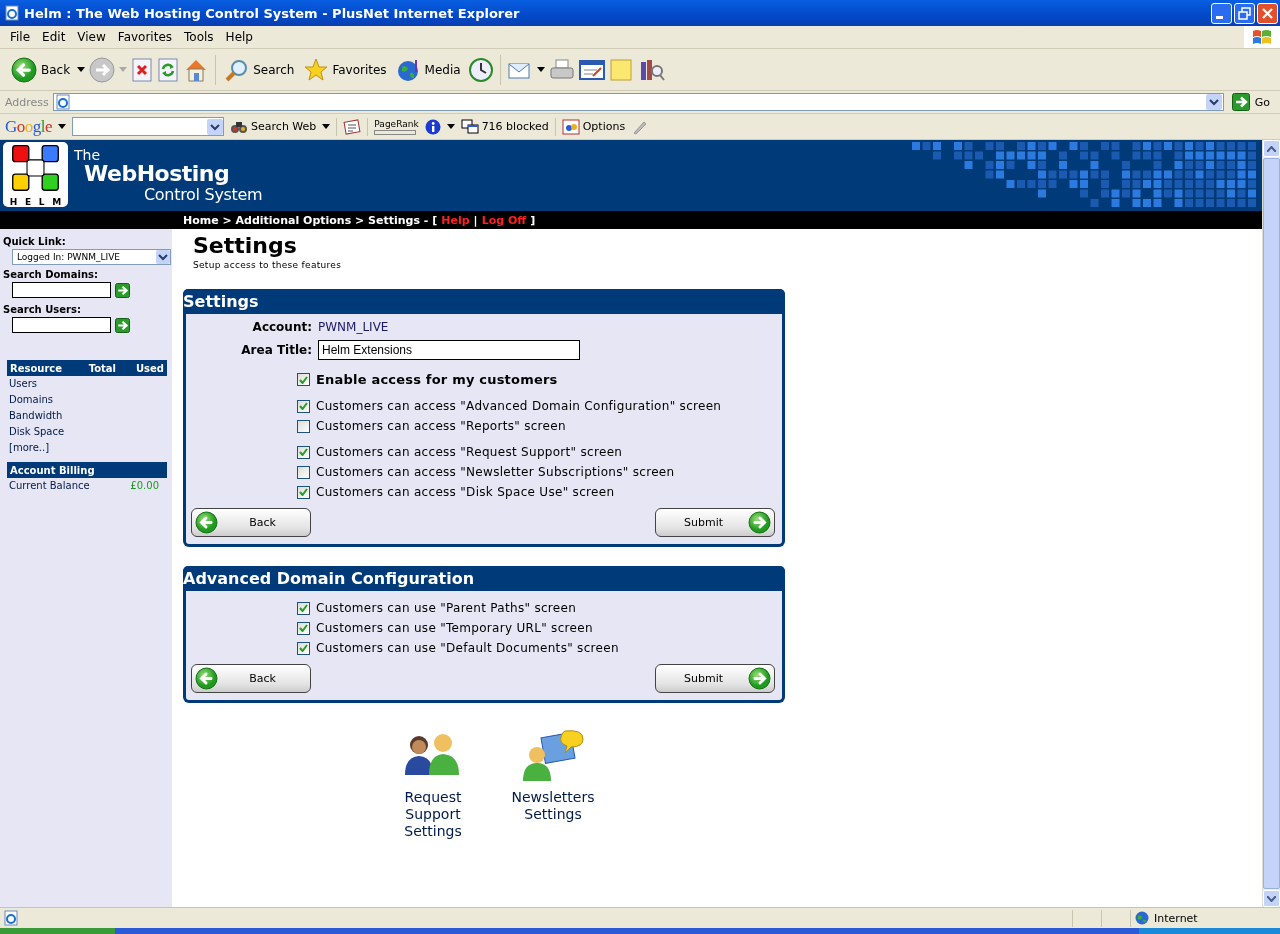  Describe the element at coordinates (454, 628) in the screenshot. I see `checkbox-label: Customers can use "Temporary URL" screen` at that location.